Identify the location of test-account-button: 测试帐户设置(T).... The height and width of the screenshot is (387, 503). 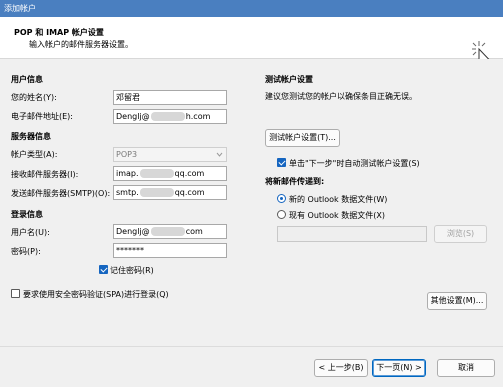
(302, 138).